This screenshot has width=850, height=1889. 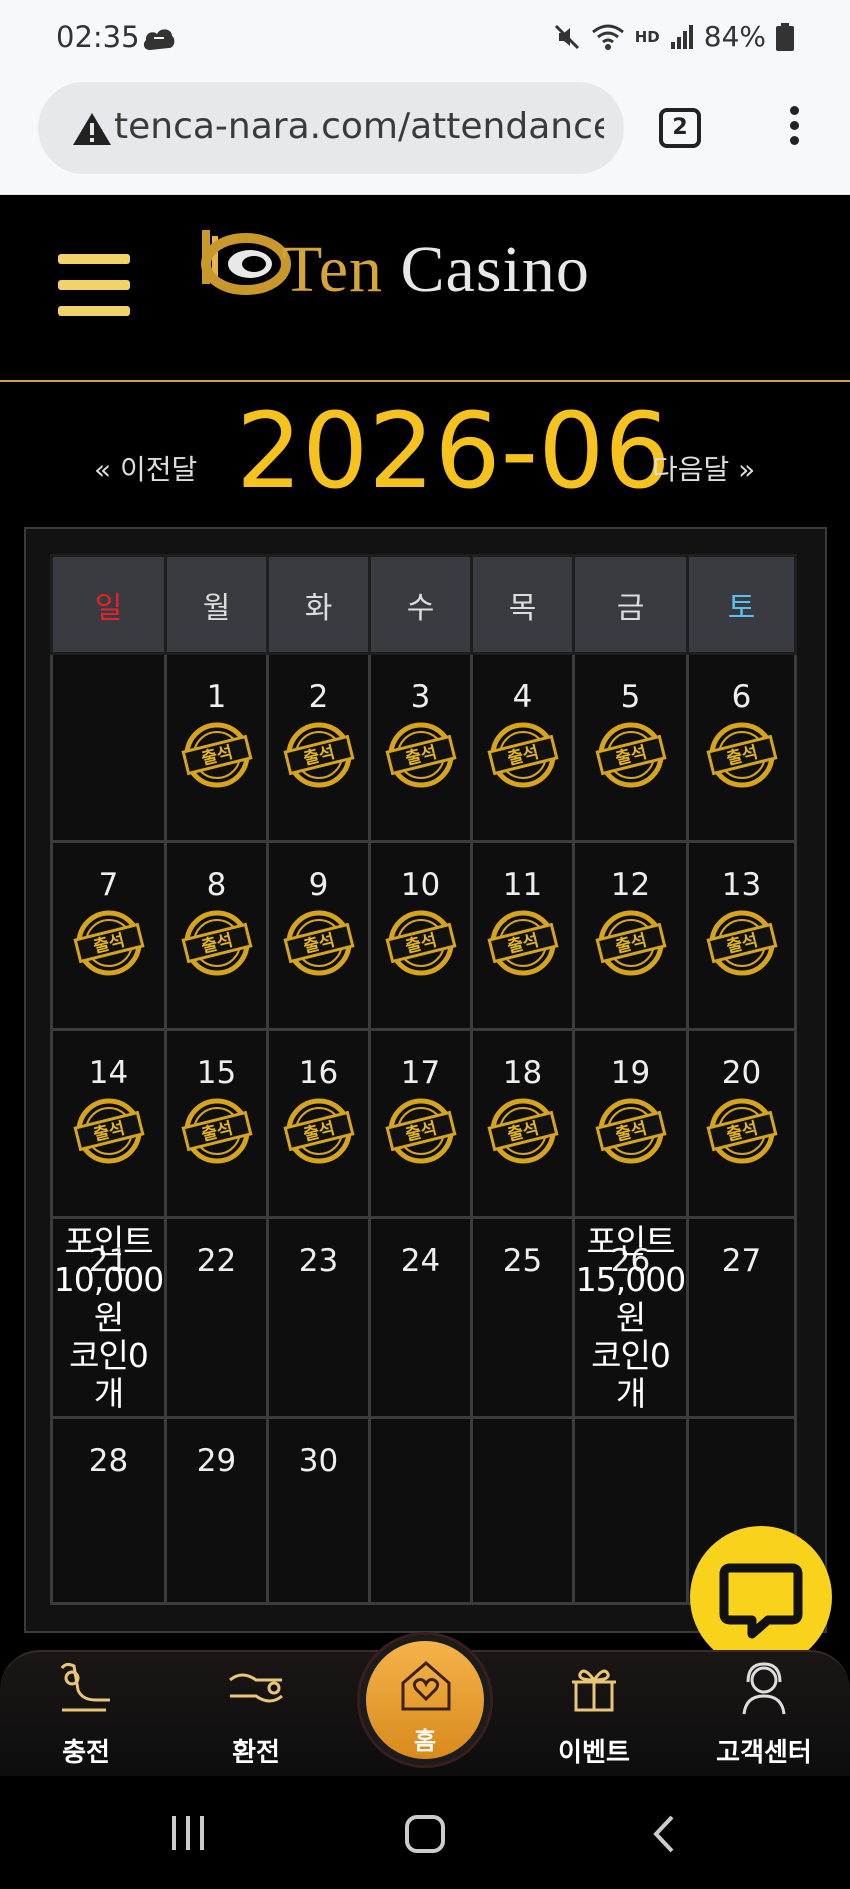 What do you see at coordinates (216, 697) in the screenshot?
I see `day-number: 1` at bounding box center [216, 697].